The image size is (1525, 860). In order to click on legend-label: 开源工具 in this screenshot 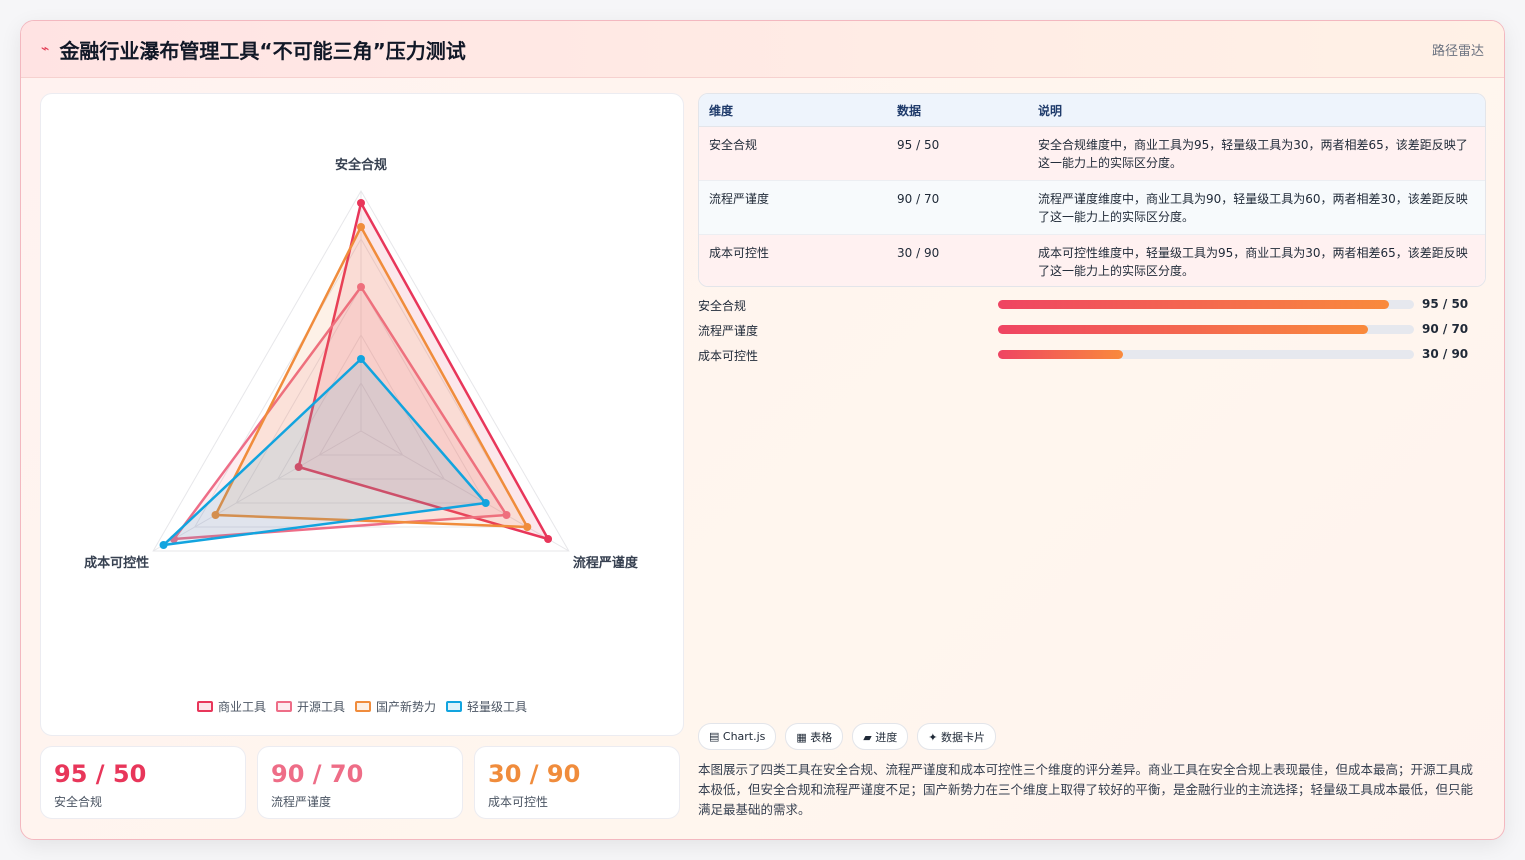, I will do `click(320, 707)`.